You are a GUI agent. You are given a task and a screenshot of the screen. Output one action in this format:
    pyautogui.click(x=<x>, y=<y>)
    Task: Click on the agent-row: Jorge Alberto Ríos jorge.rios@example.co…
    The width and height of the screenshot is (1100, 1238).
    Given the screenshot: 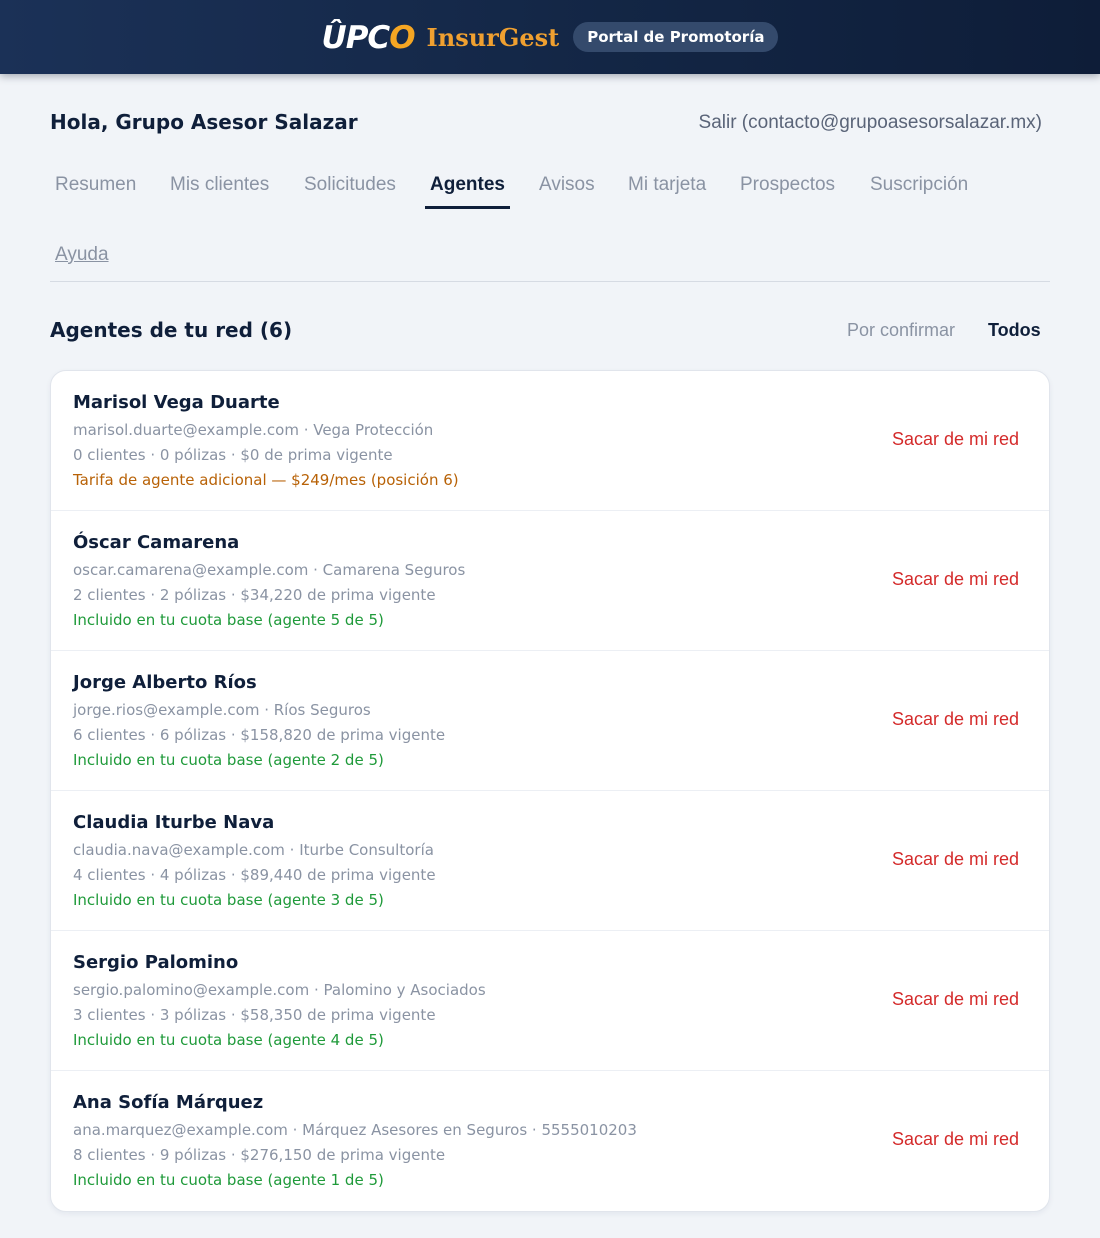 What is the action you would take?
    pyautogui.click(x=550, y=721)
    